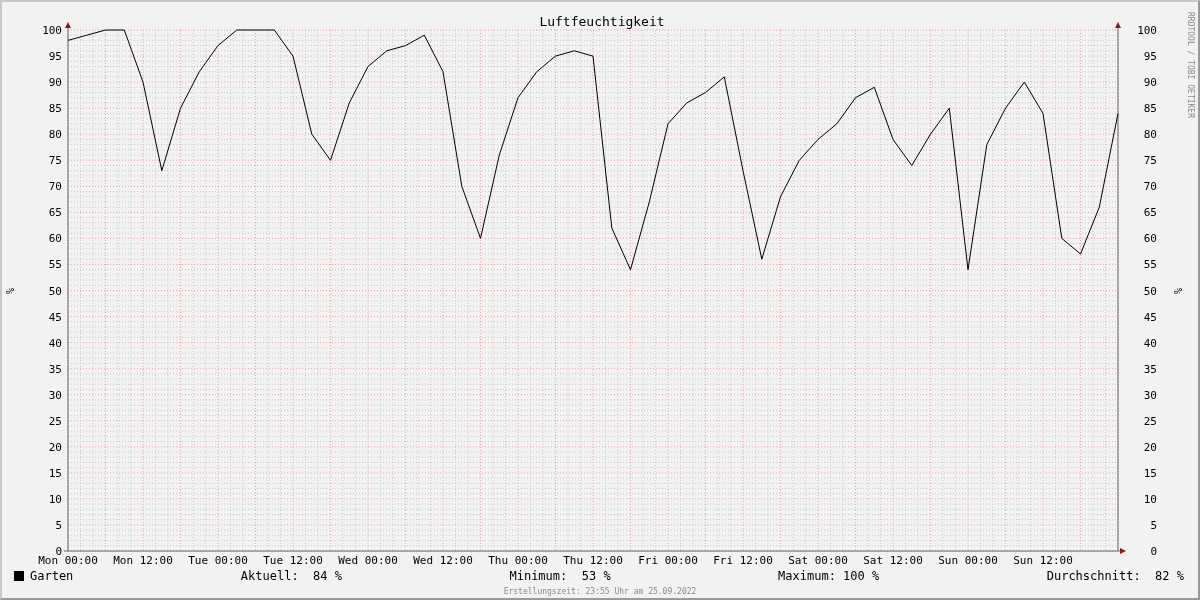 This screenshot has height=600, width=1200. What do you see at coordinates (443, 560) in the screenshot?
I see `x-tick-label: Wed 12:00` at bounding box center [443, 560].